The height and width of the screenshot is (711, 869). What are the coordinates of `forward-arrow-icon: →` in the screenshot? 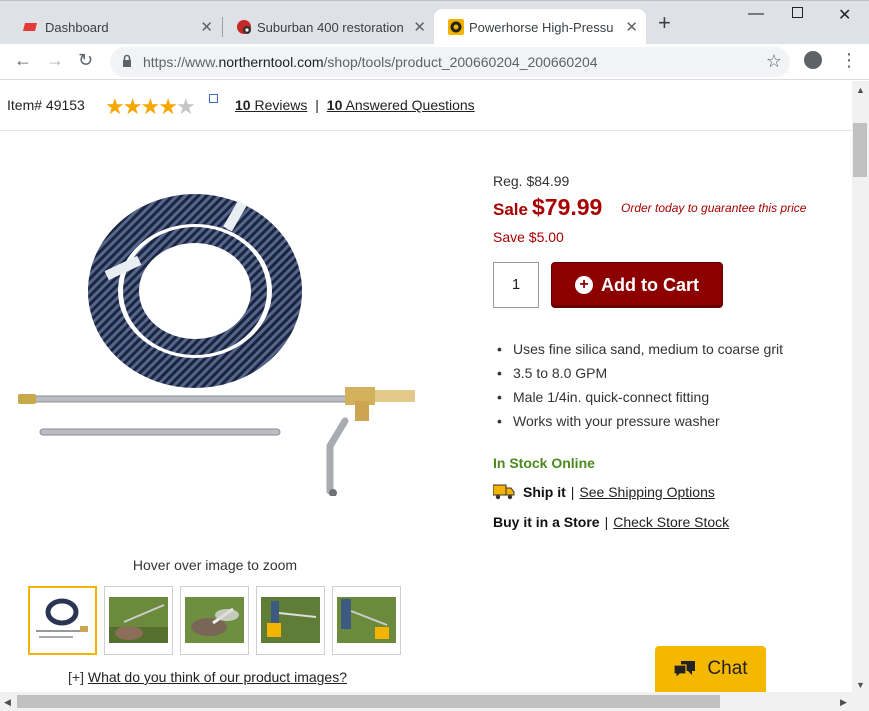 It's located at (55, 60).